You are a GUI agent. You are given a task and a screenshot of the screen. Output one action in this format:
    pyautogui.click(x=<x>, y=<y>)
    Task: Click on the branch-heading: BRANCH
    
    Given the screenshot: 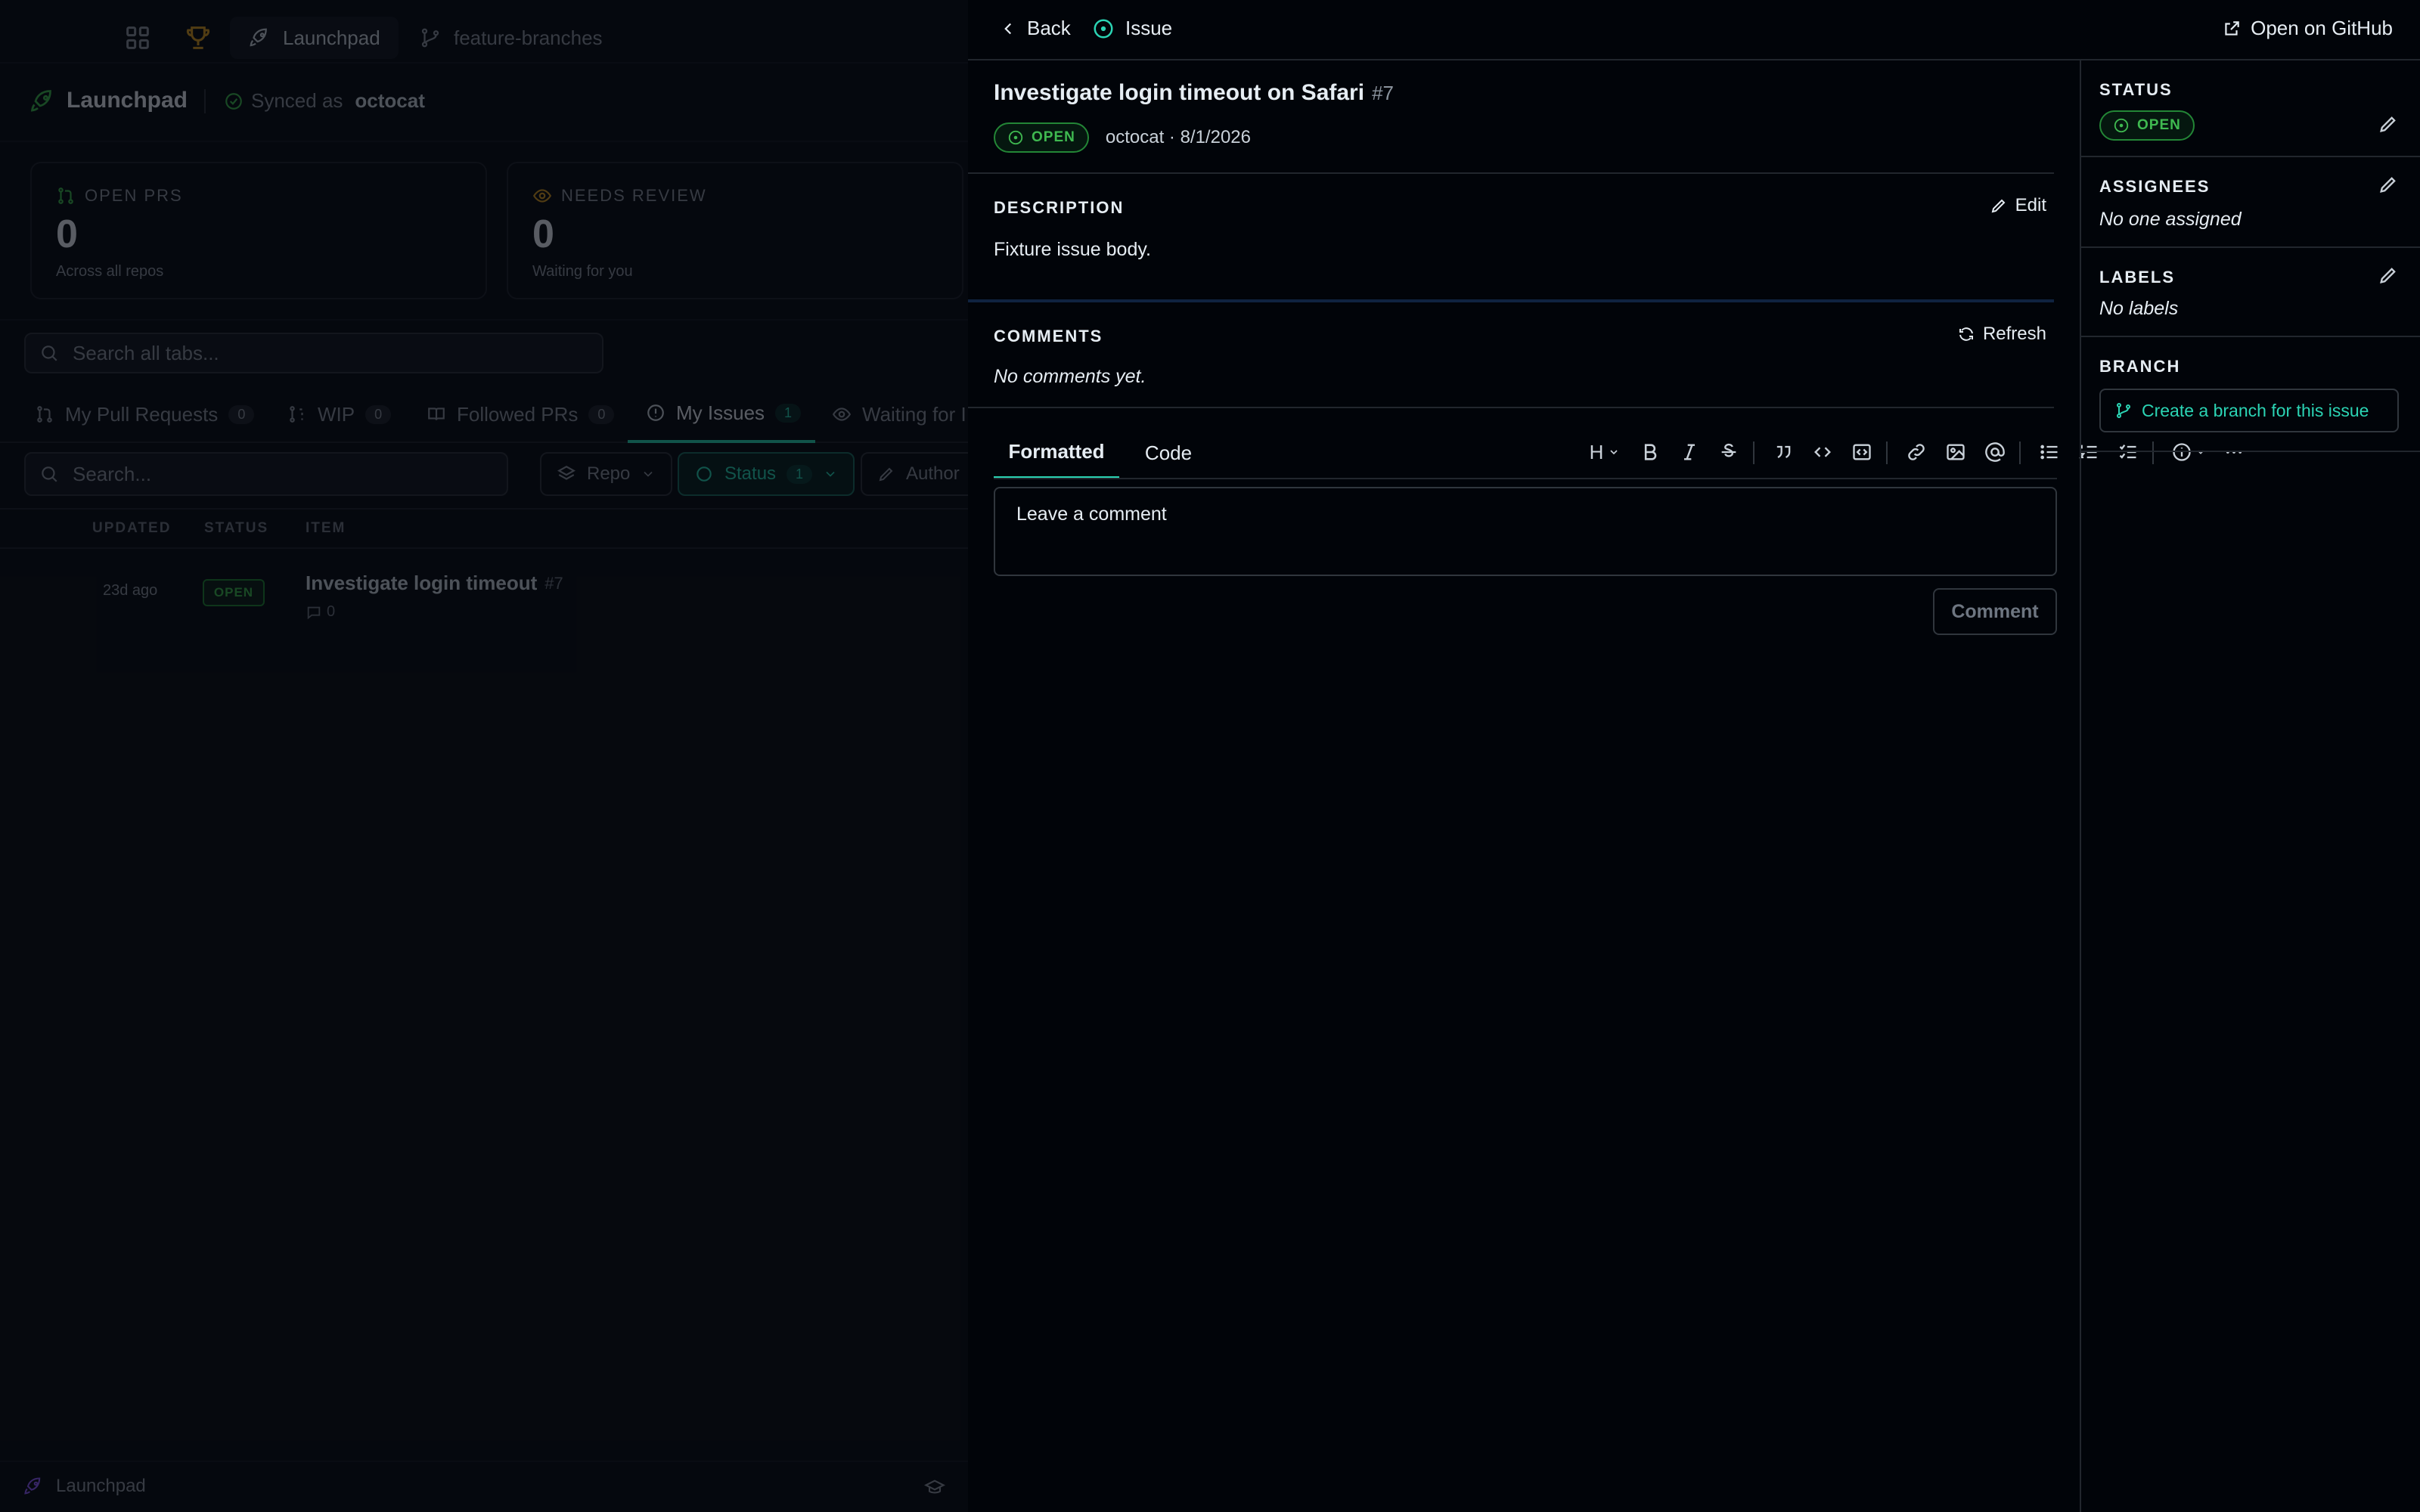 What is the action you would take?
    pyautogui.click(x=2140, y=366)
    